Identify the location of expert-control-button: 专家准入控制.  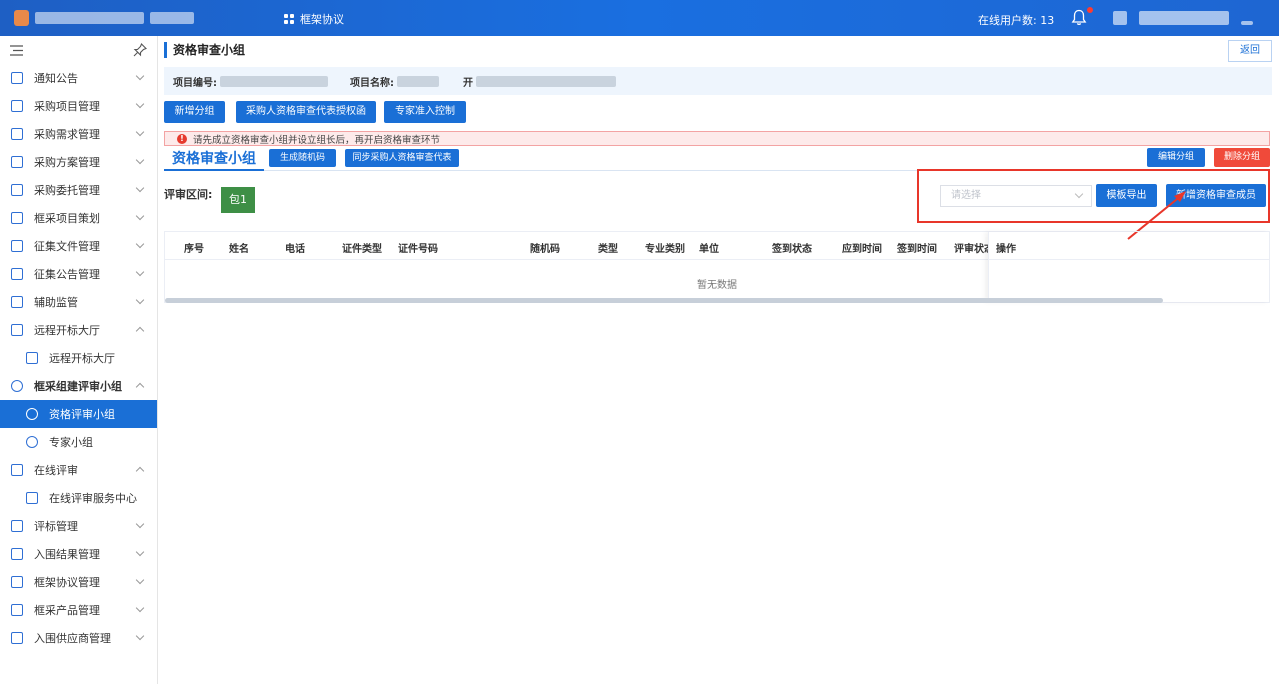
(425, 112).